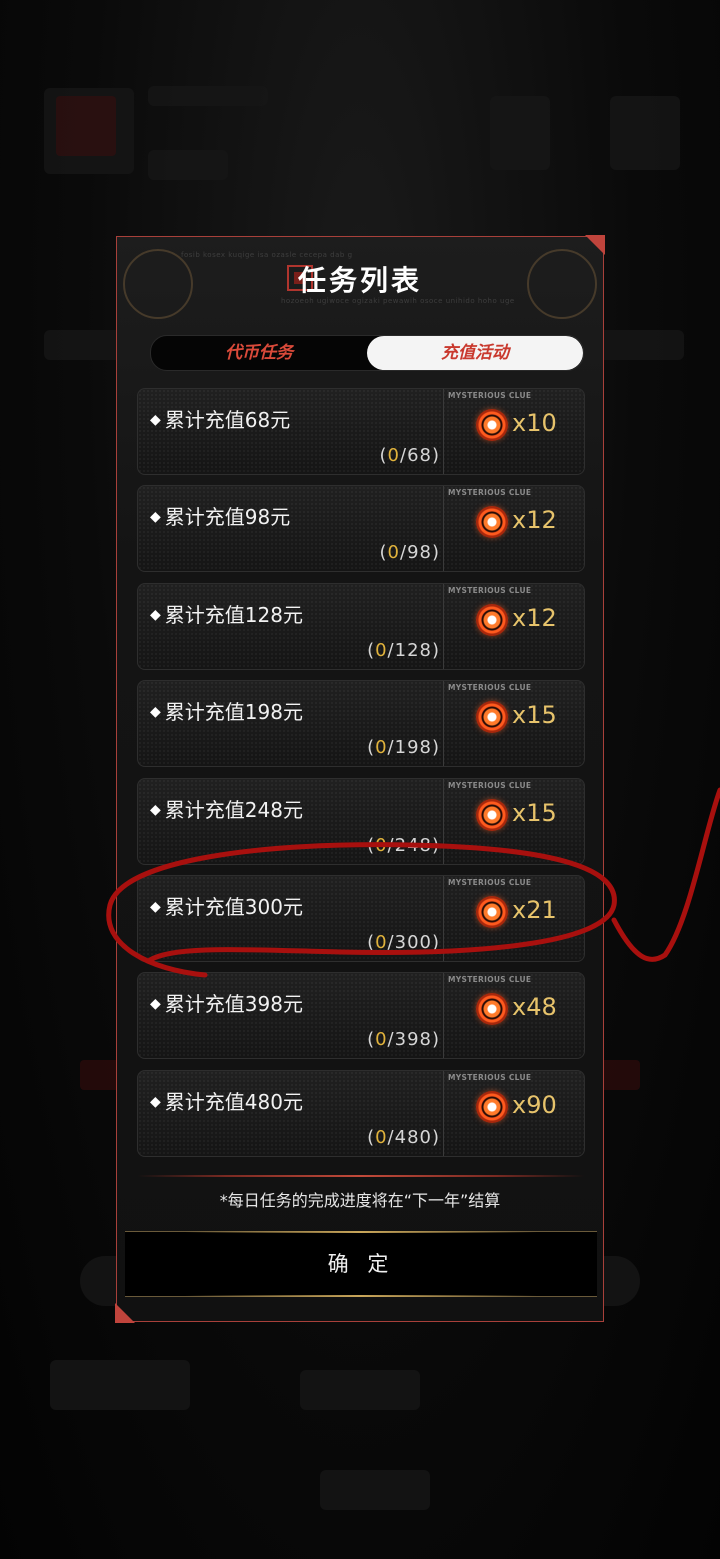  Describe the element at coordinates (188, 165) in the screenshot. I see `blurred-text` at that location.